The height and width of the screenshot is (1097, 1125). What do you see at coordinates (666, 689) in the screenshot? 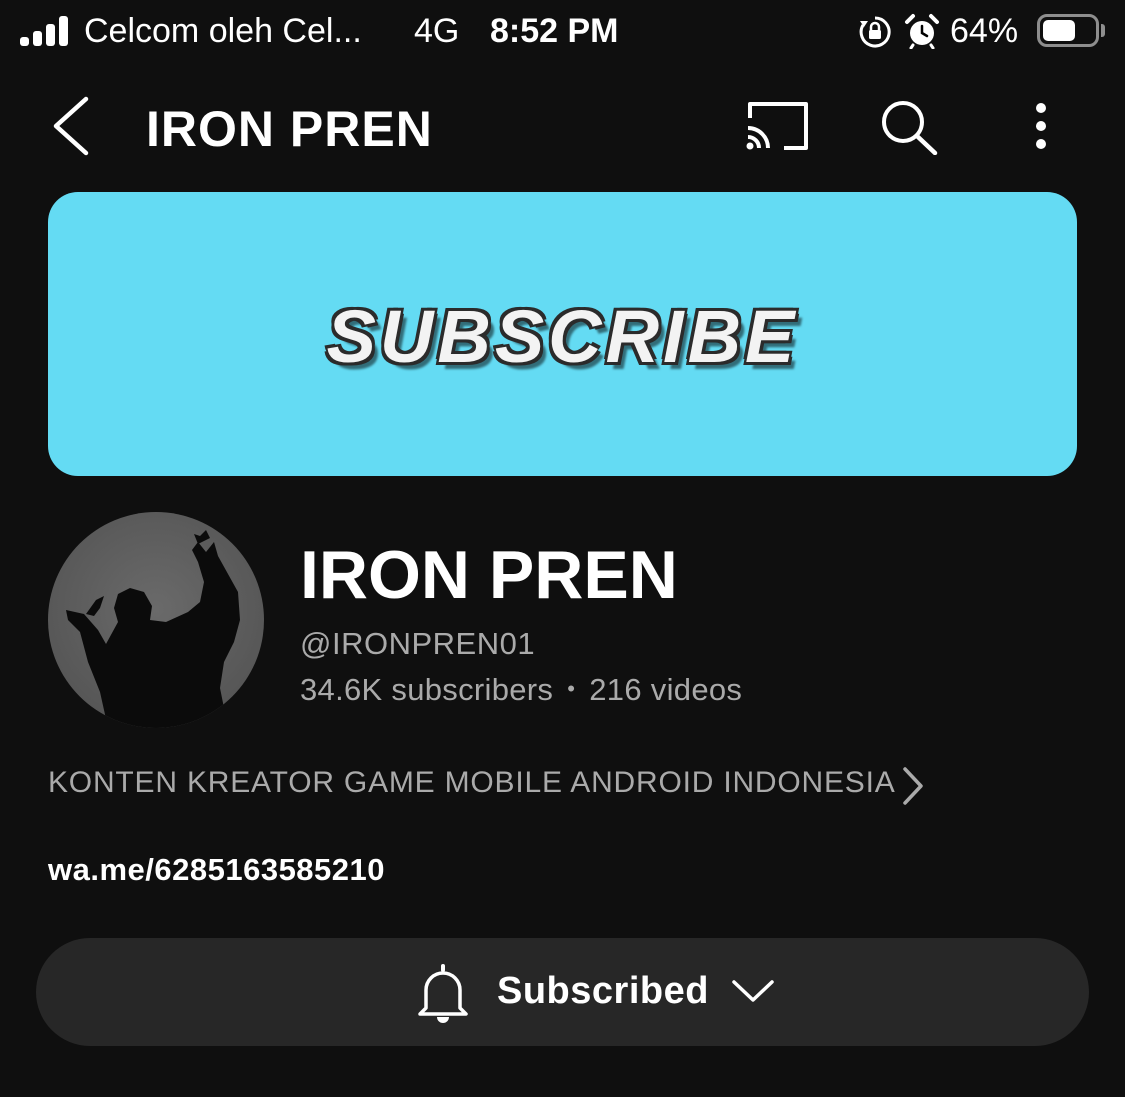
I see `video-count: 216 videos` at bounding box center [666, 689].